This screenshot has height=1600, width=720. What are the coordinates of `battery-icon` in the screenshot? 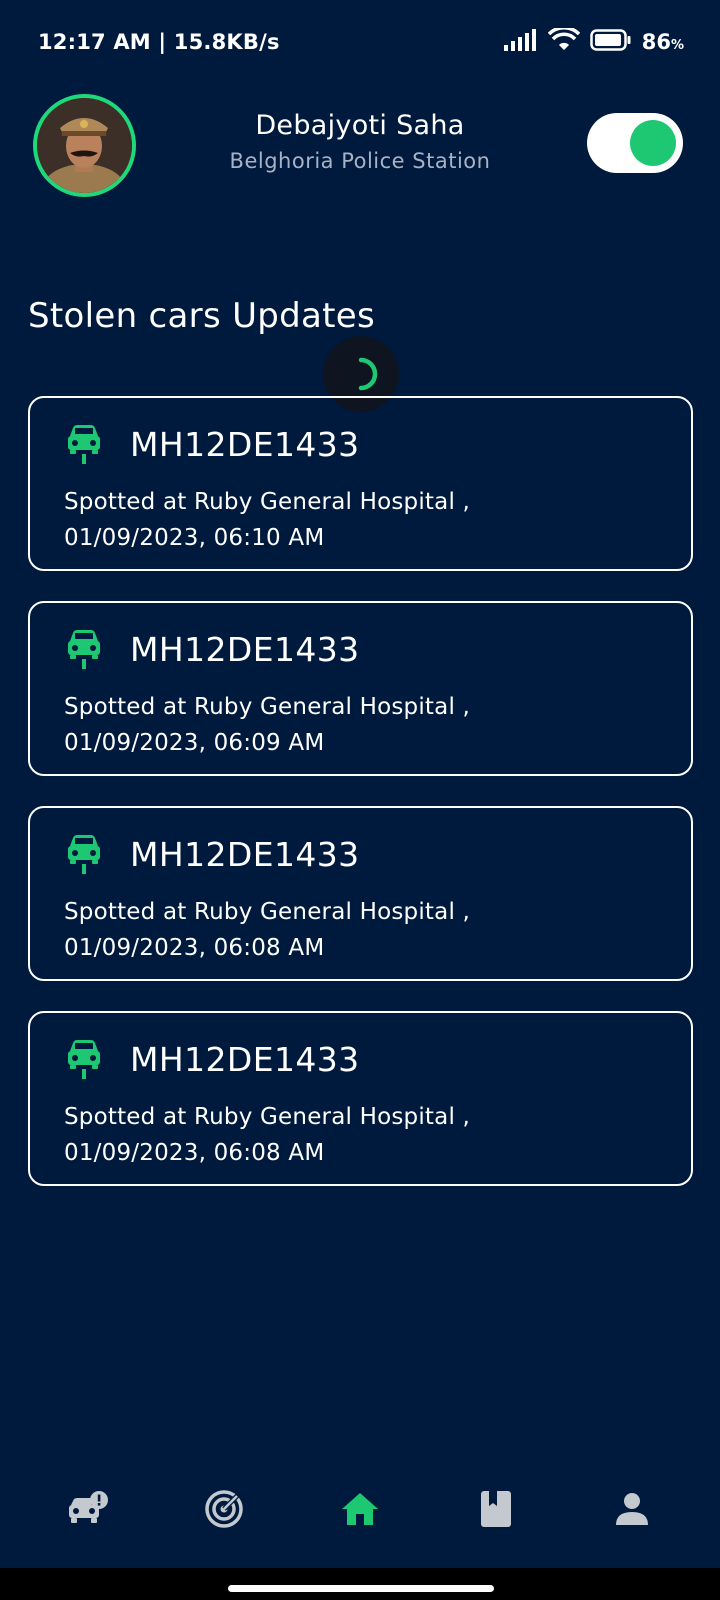 It's located at (610, 42).